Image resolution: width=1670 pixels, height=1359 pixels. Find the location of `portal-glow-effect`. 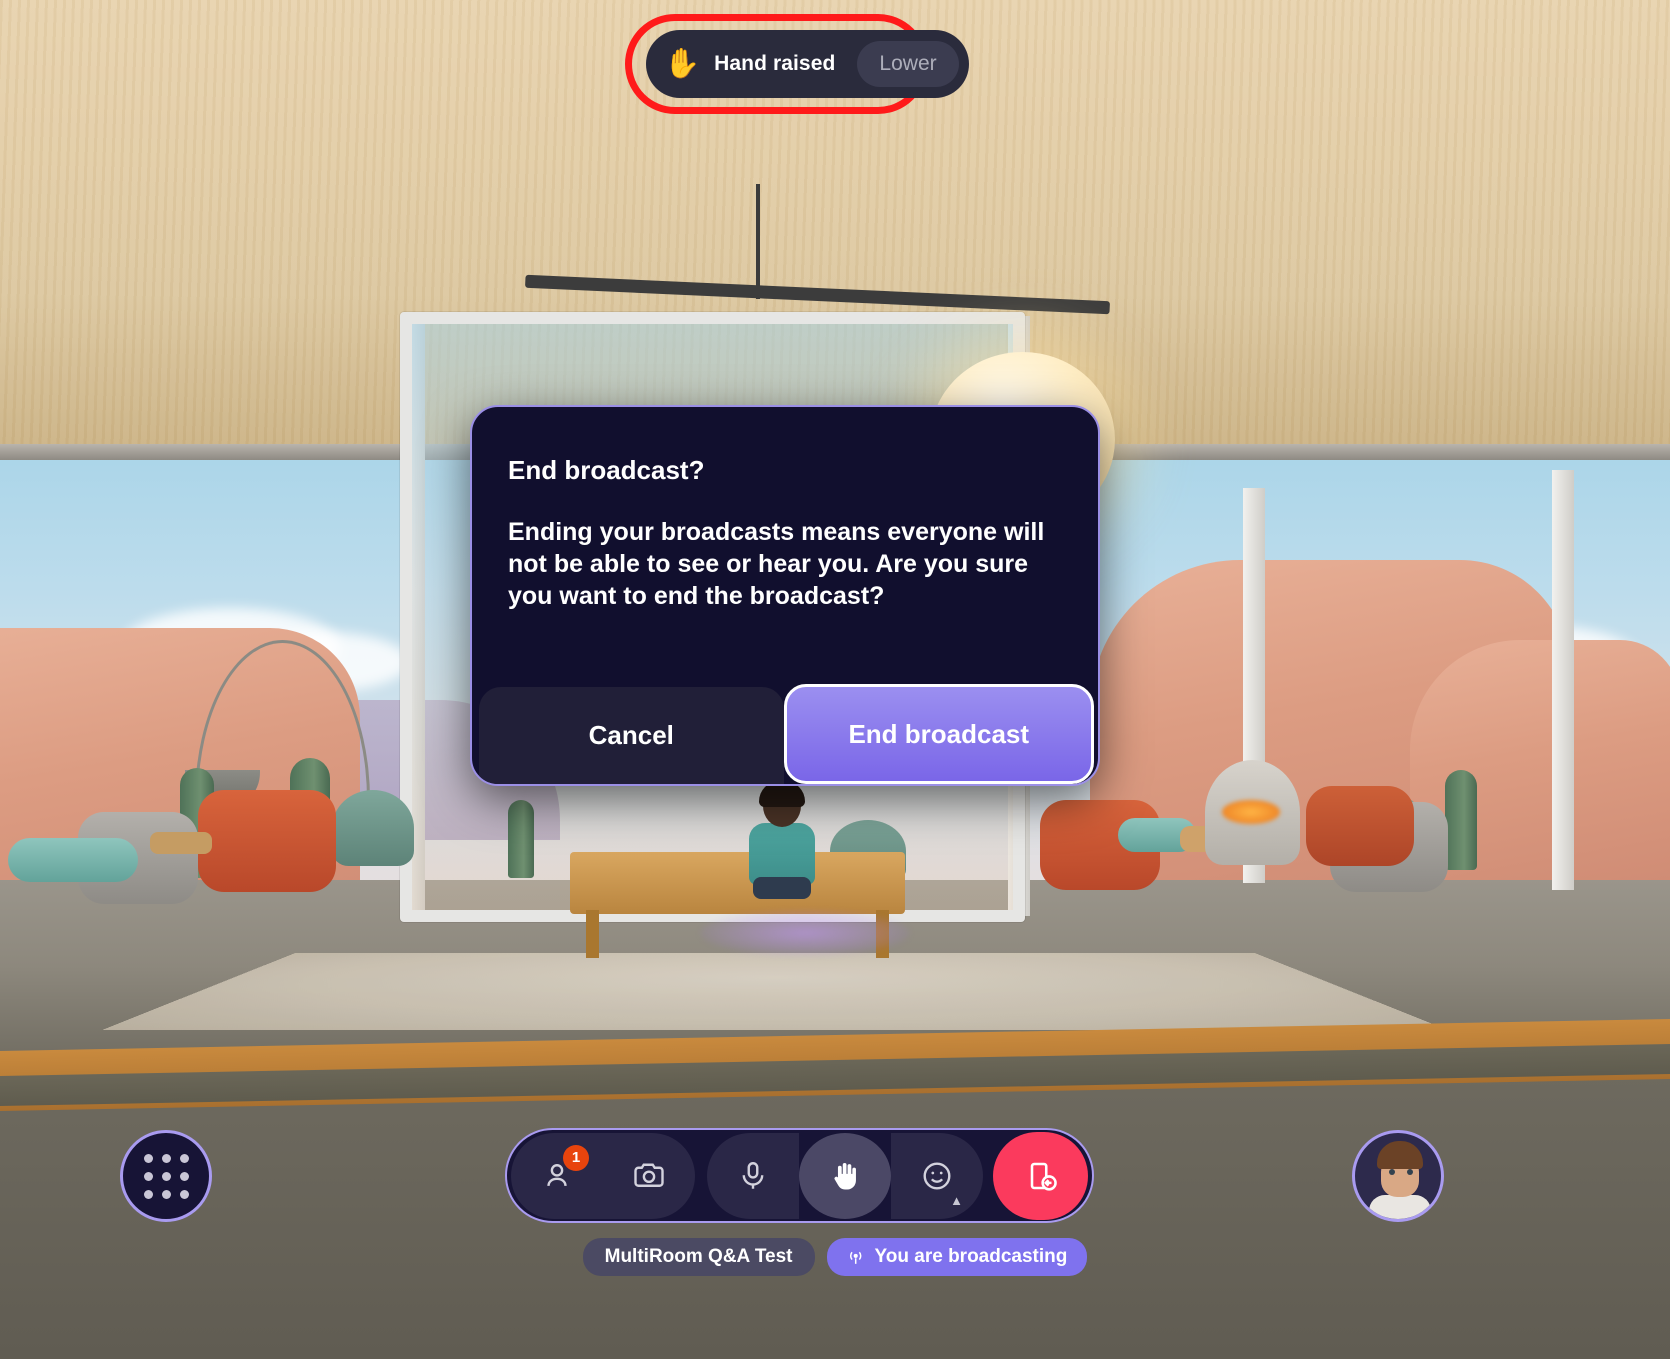

portal-glow-effect is located at coordinates (805, 933).